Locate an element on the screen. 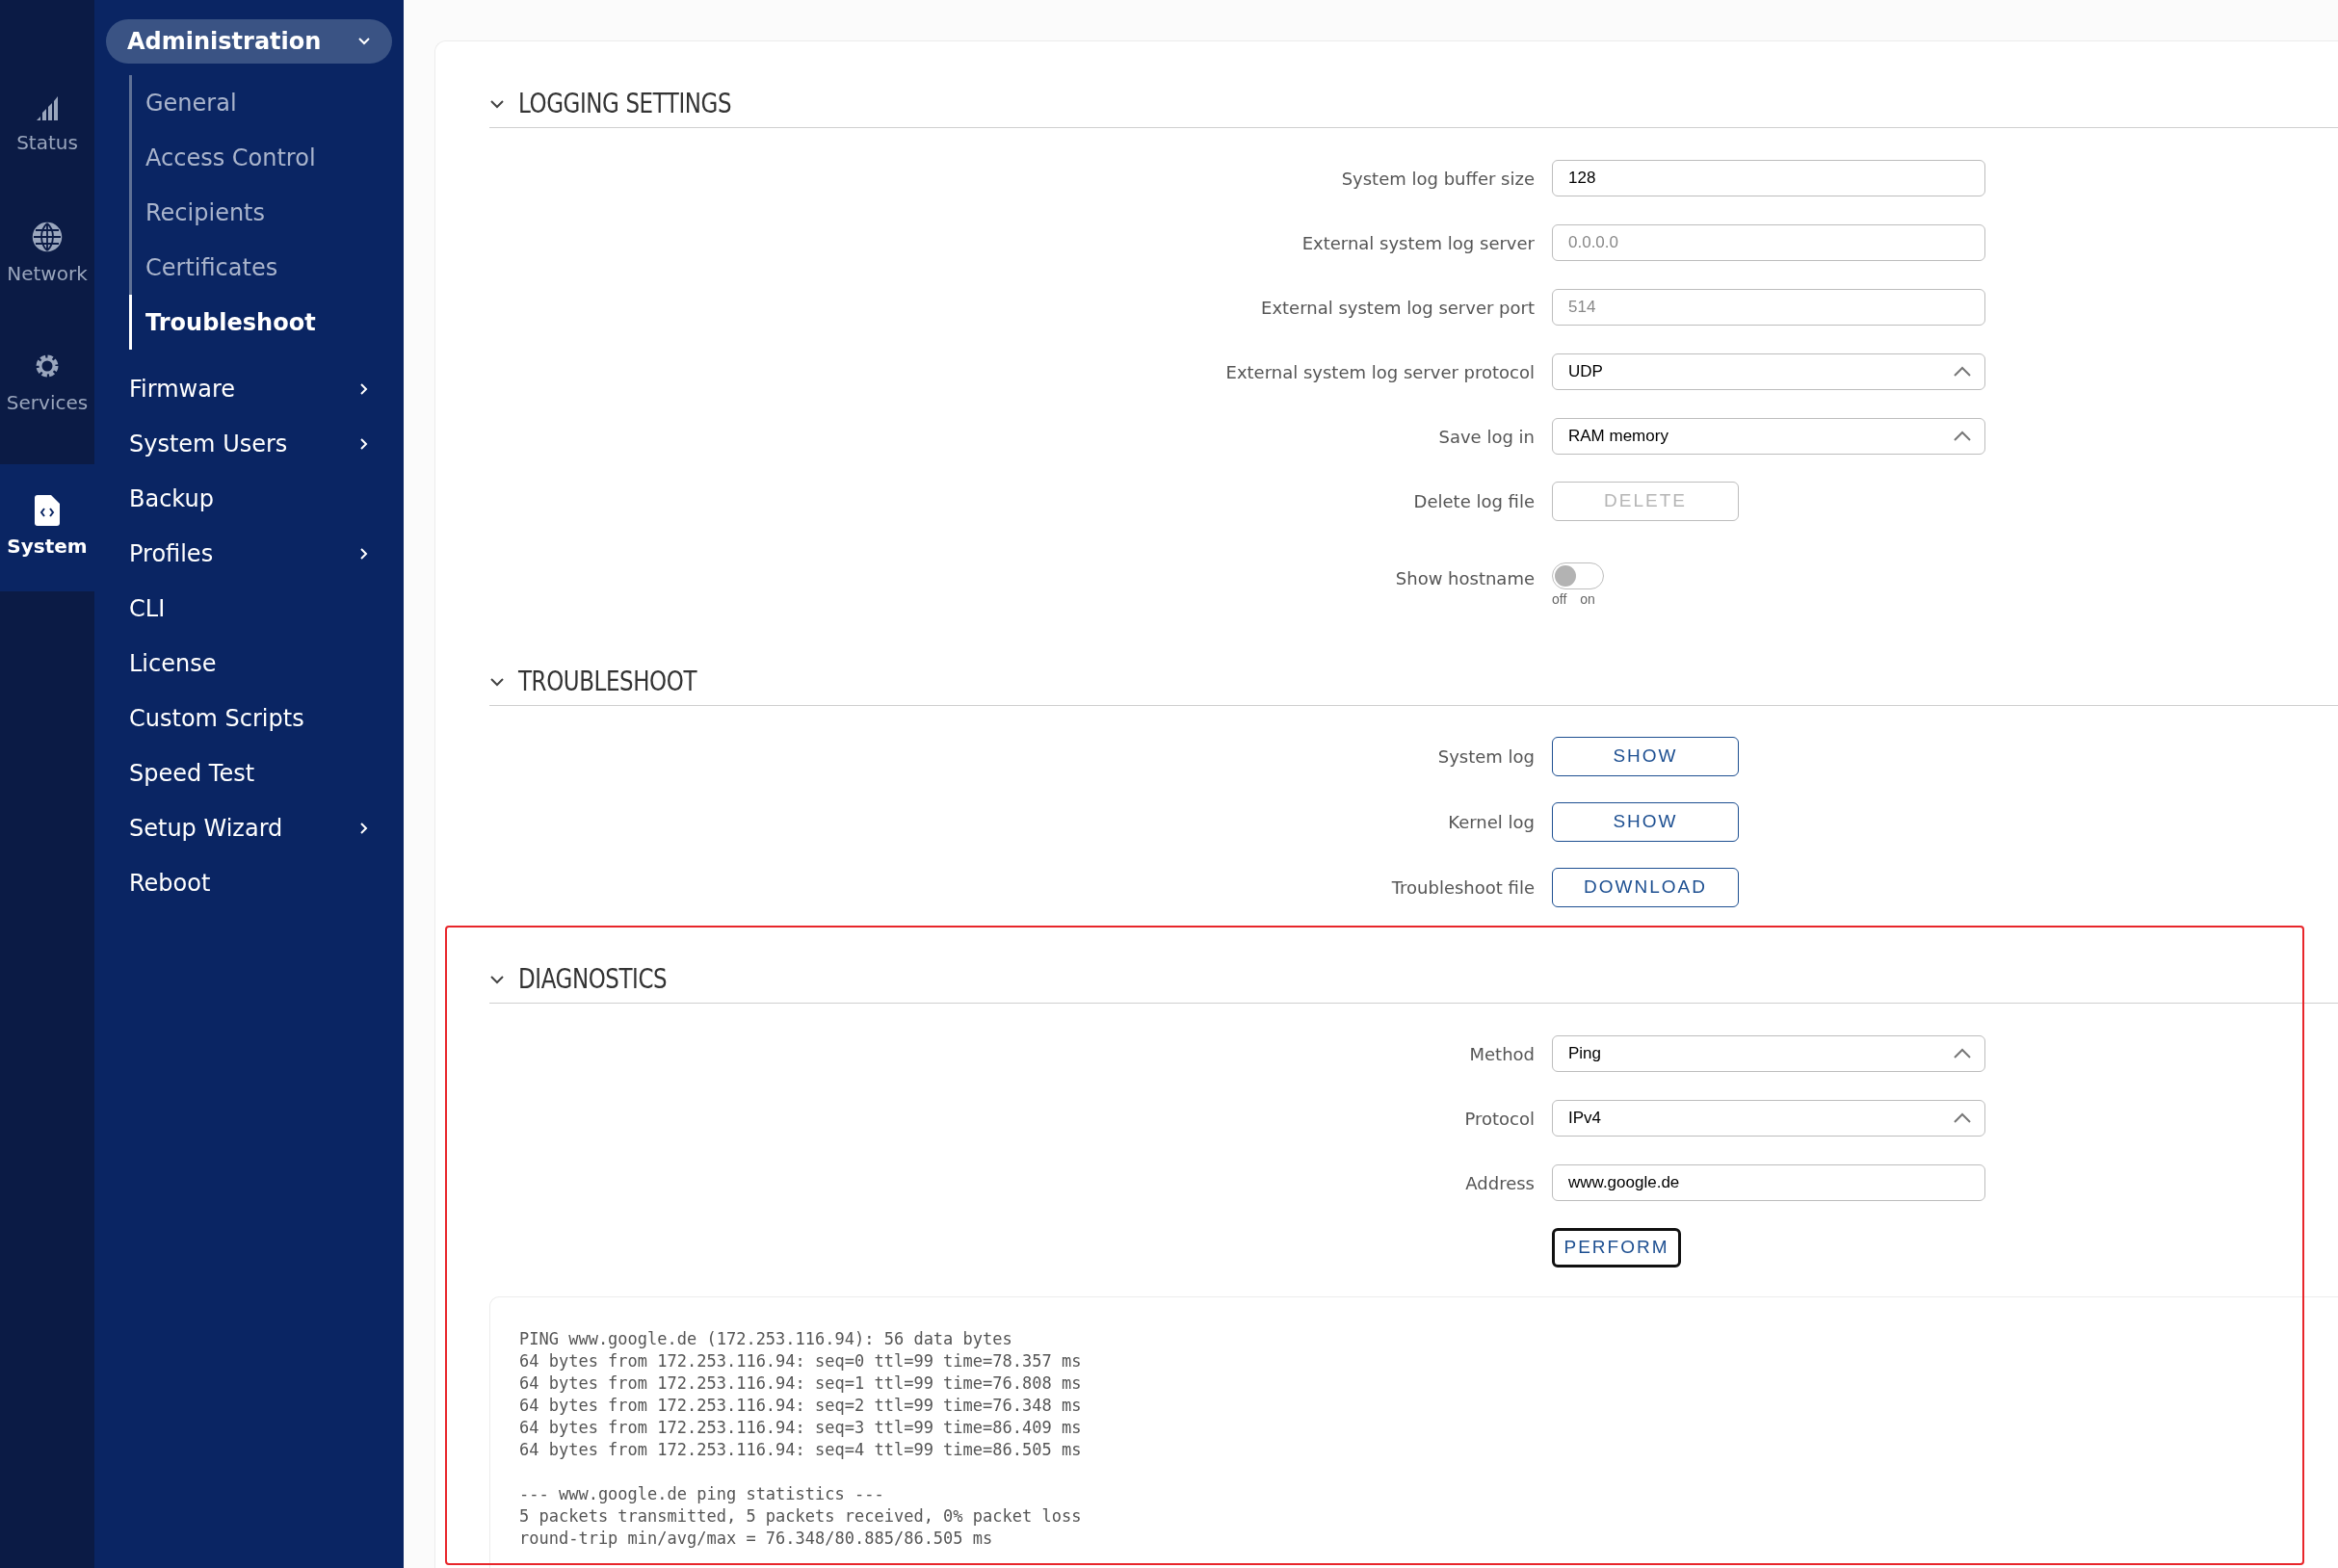  nav-group-header: Administration is located at coordinates (249, 41).